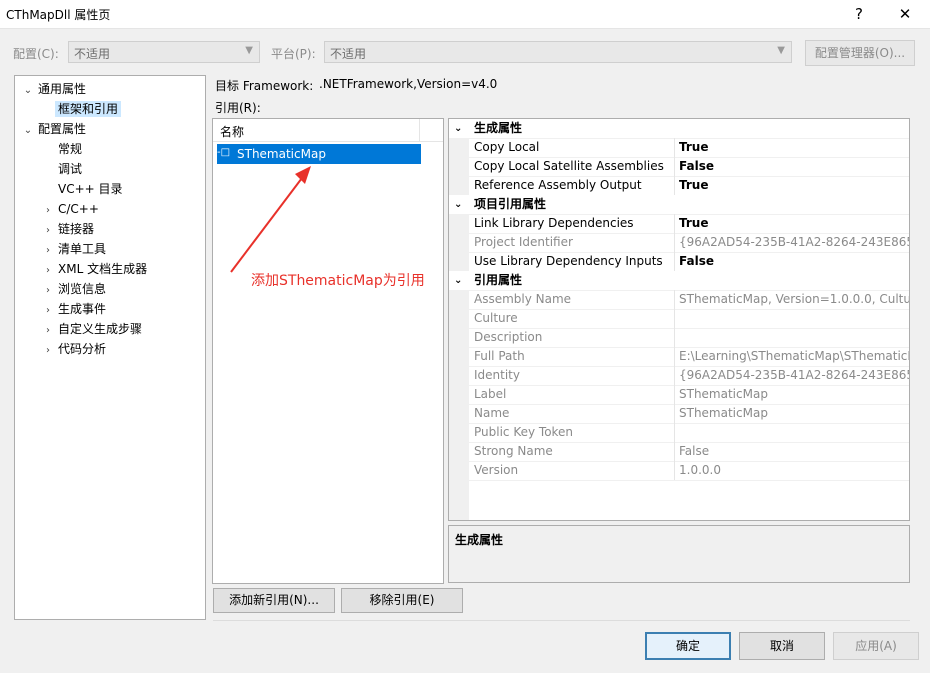 This screenshot has height=673, width=930. Describe the element at coordinates (402, 600) in the screenshot. I see `remove-reference-button: 移除引用(E)` at that location.